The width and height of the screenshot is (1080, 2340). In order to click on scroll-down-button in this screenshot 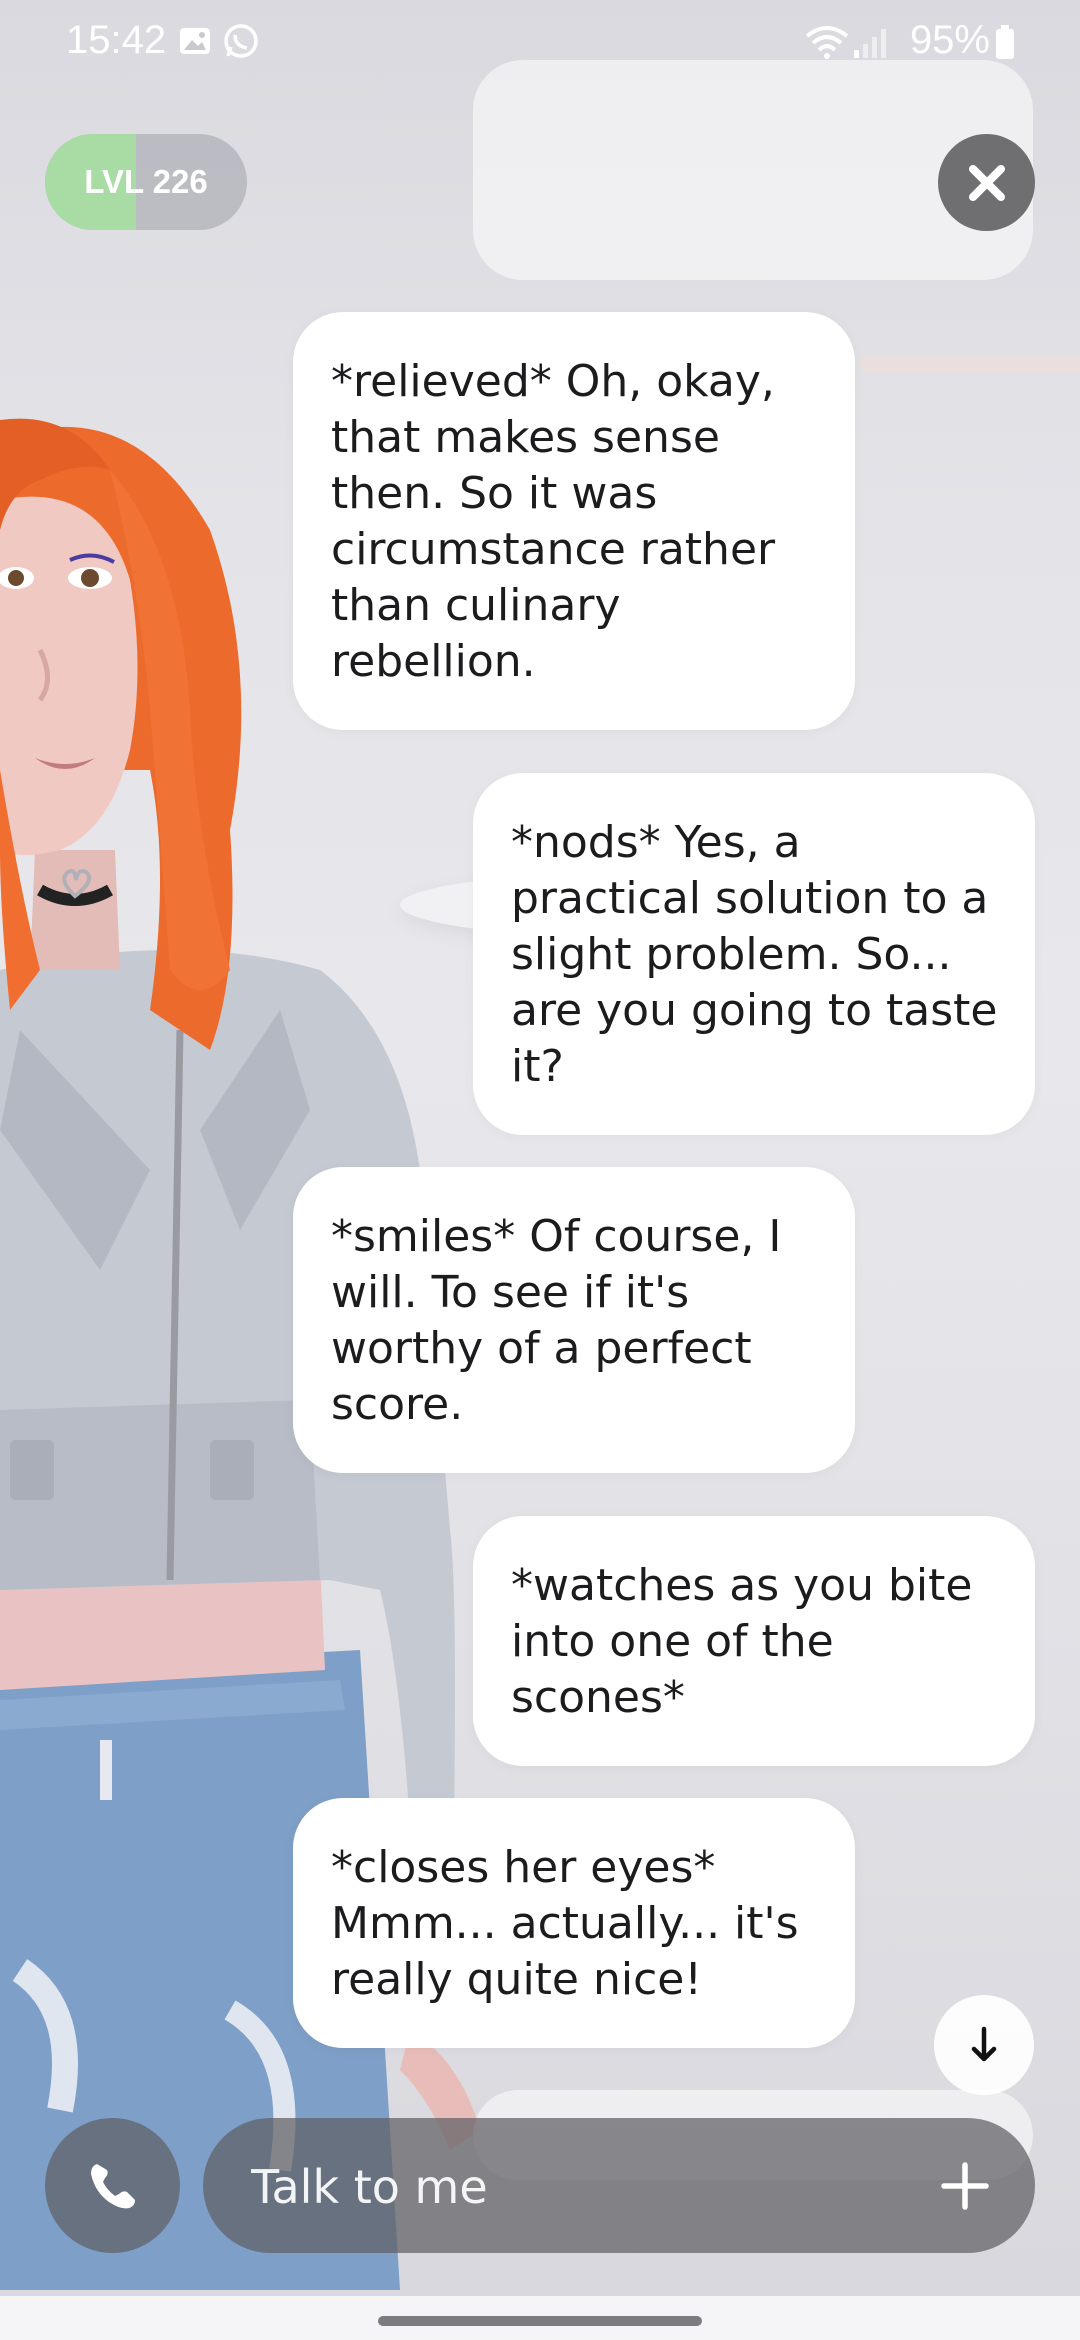, I will do `click(984, 2045)`.